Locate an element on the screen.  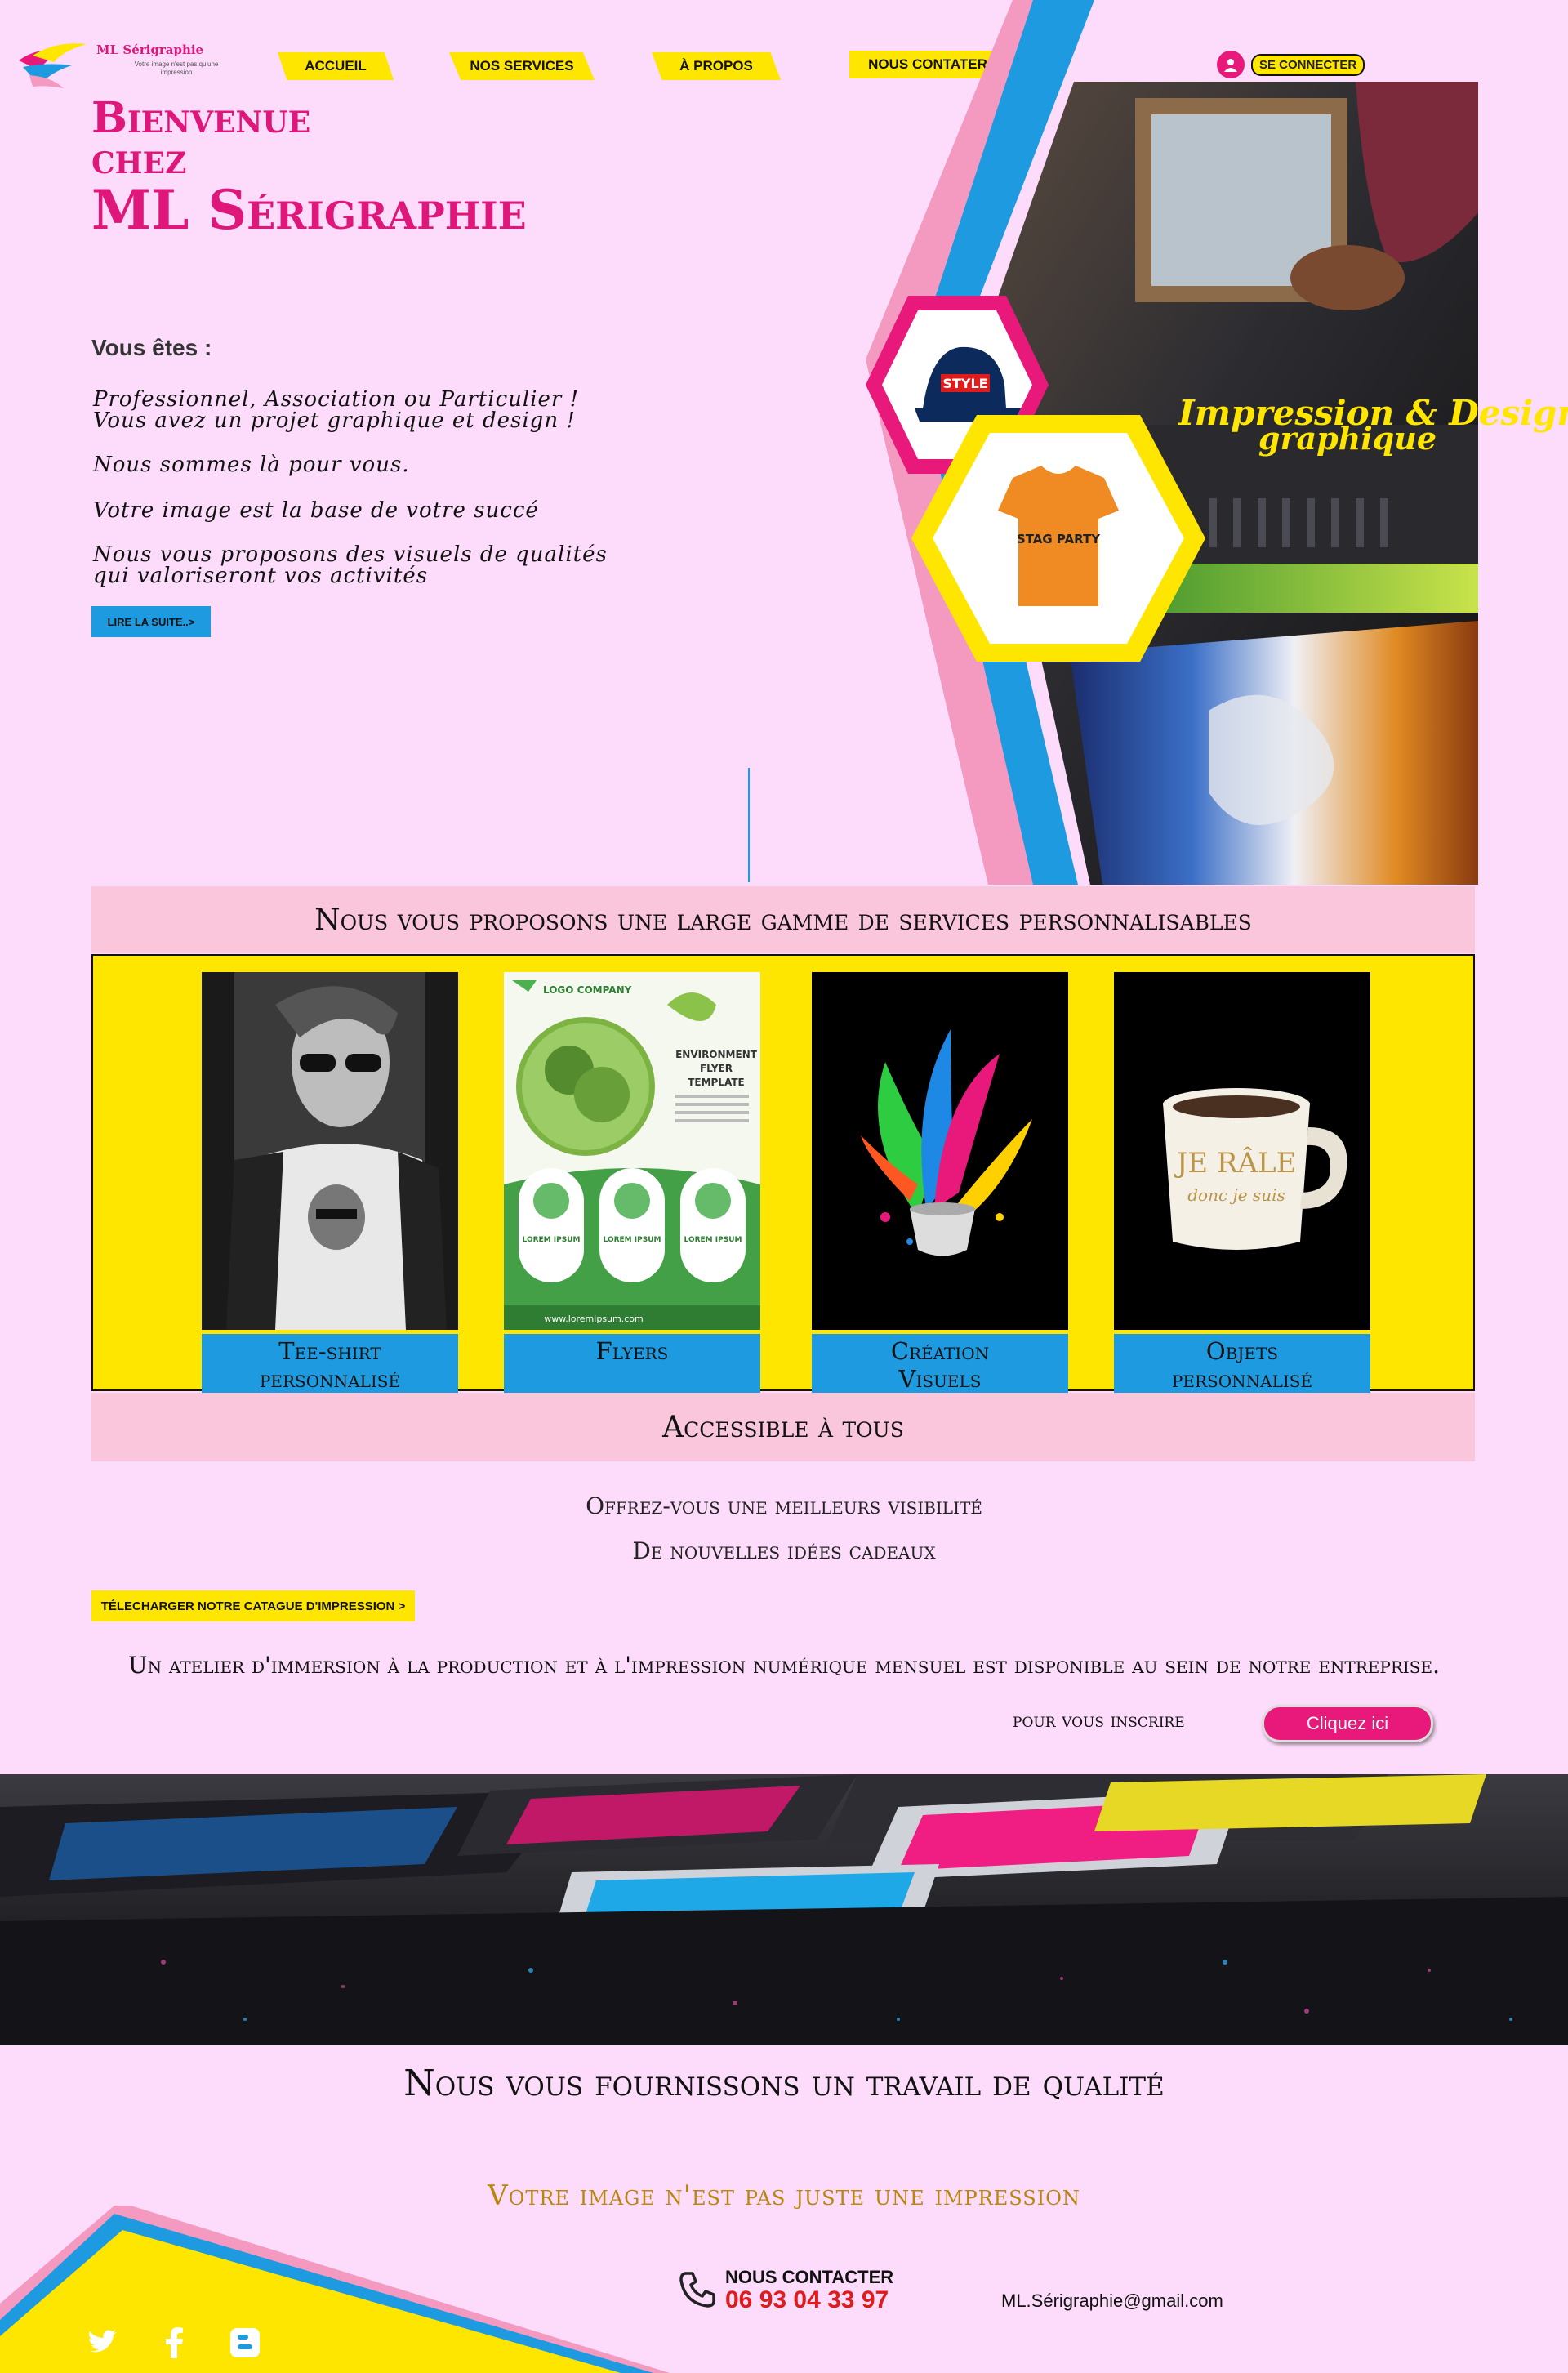
hero-title-line-2: chez is located at coordinates (139, 159).